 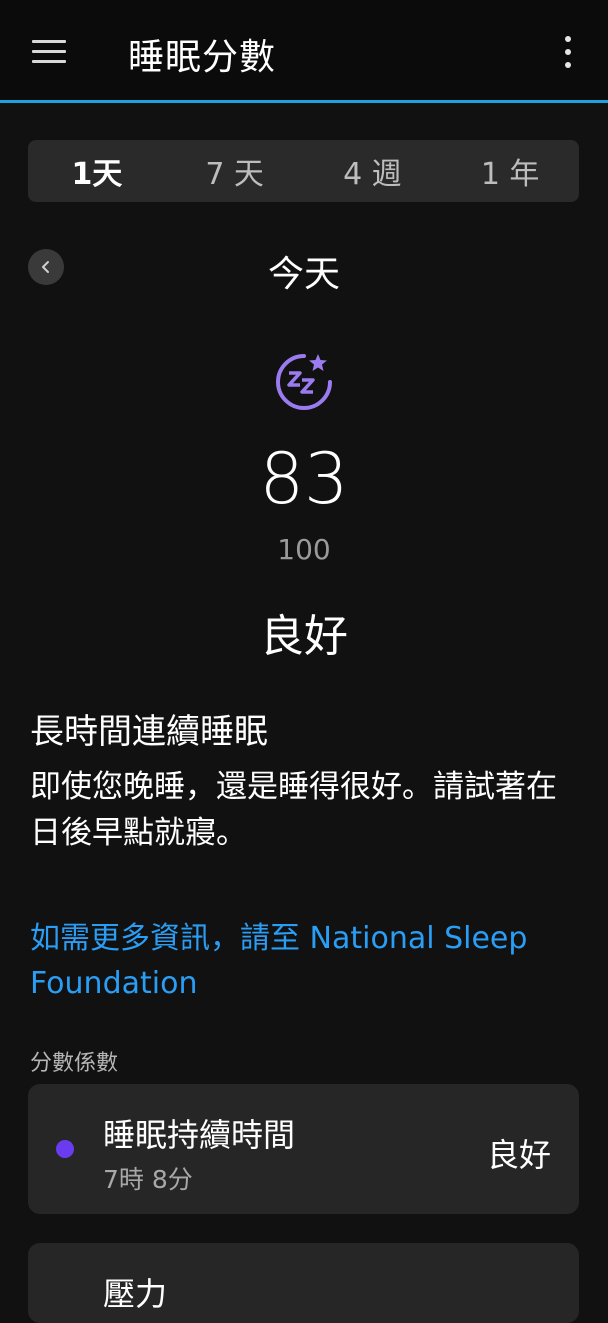 I want to click on tab-4-weeks: 4 週, so click(x=373, y=171).